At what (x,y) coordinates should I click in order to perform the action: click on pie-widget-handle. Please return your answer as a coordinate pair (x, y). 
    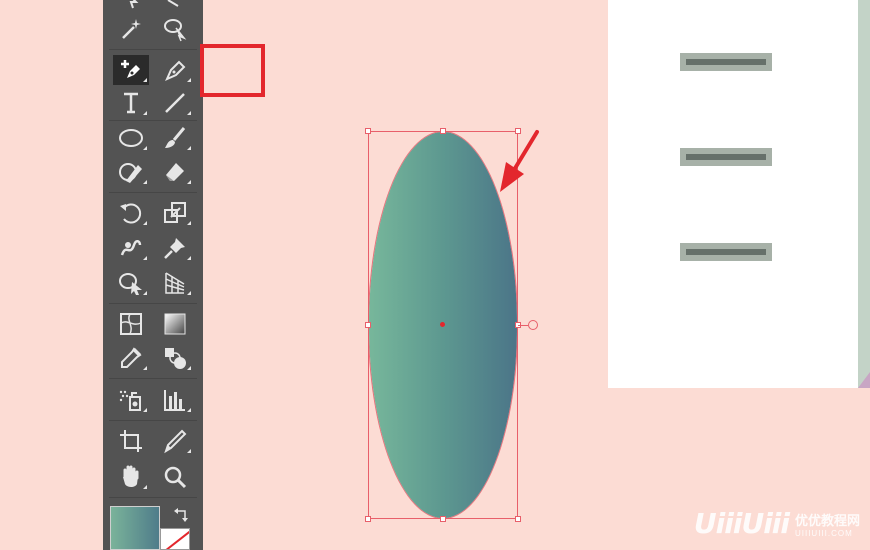
    Looking at the image, I should click on (533, 325).